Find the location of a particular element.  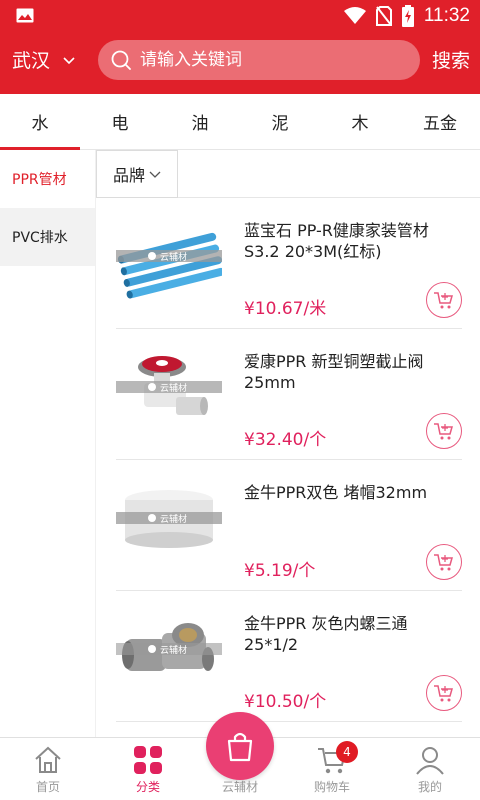

category-icon is located at coordinates (148, 760).